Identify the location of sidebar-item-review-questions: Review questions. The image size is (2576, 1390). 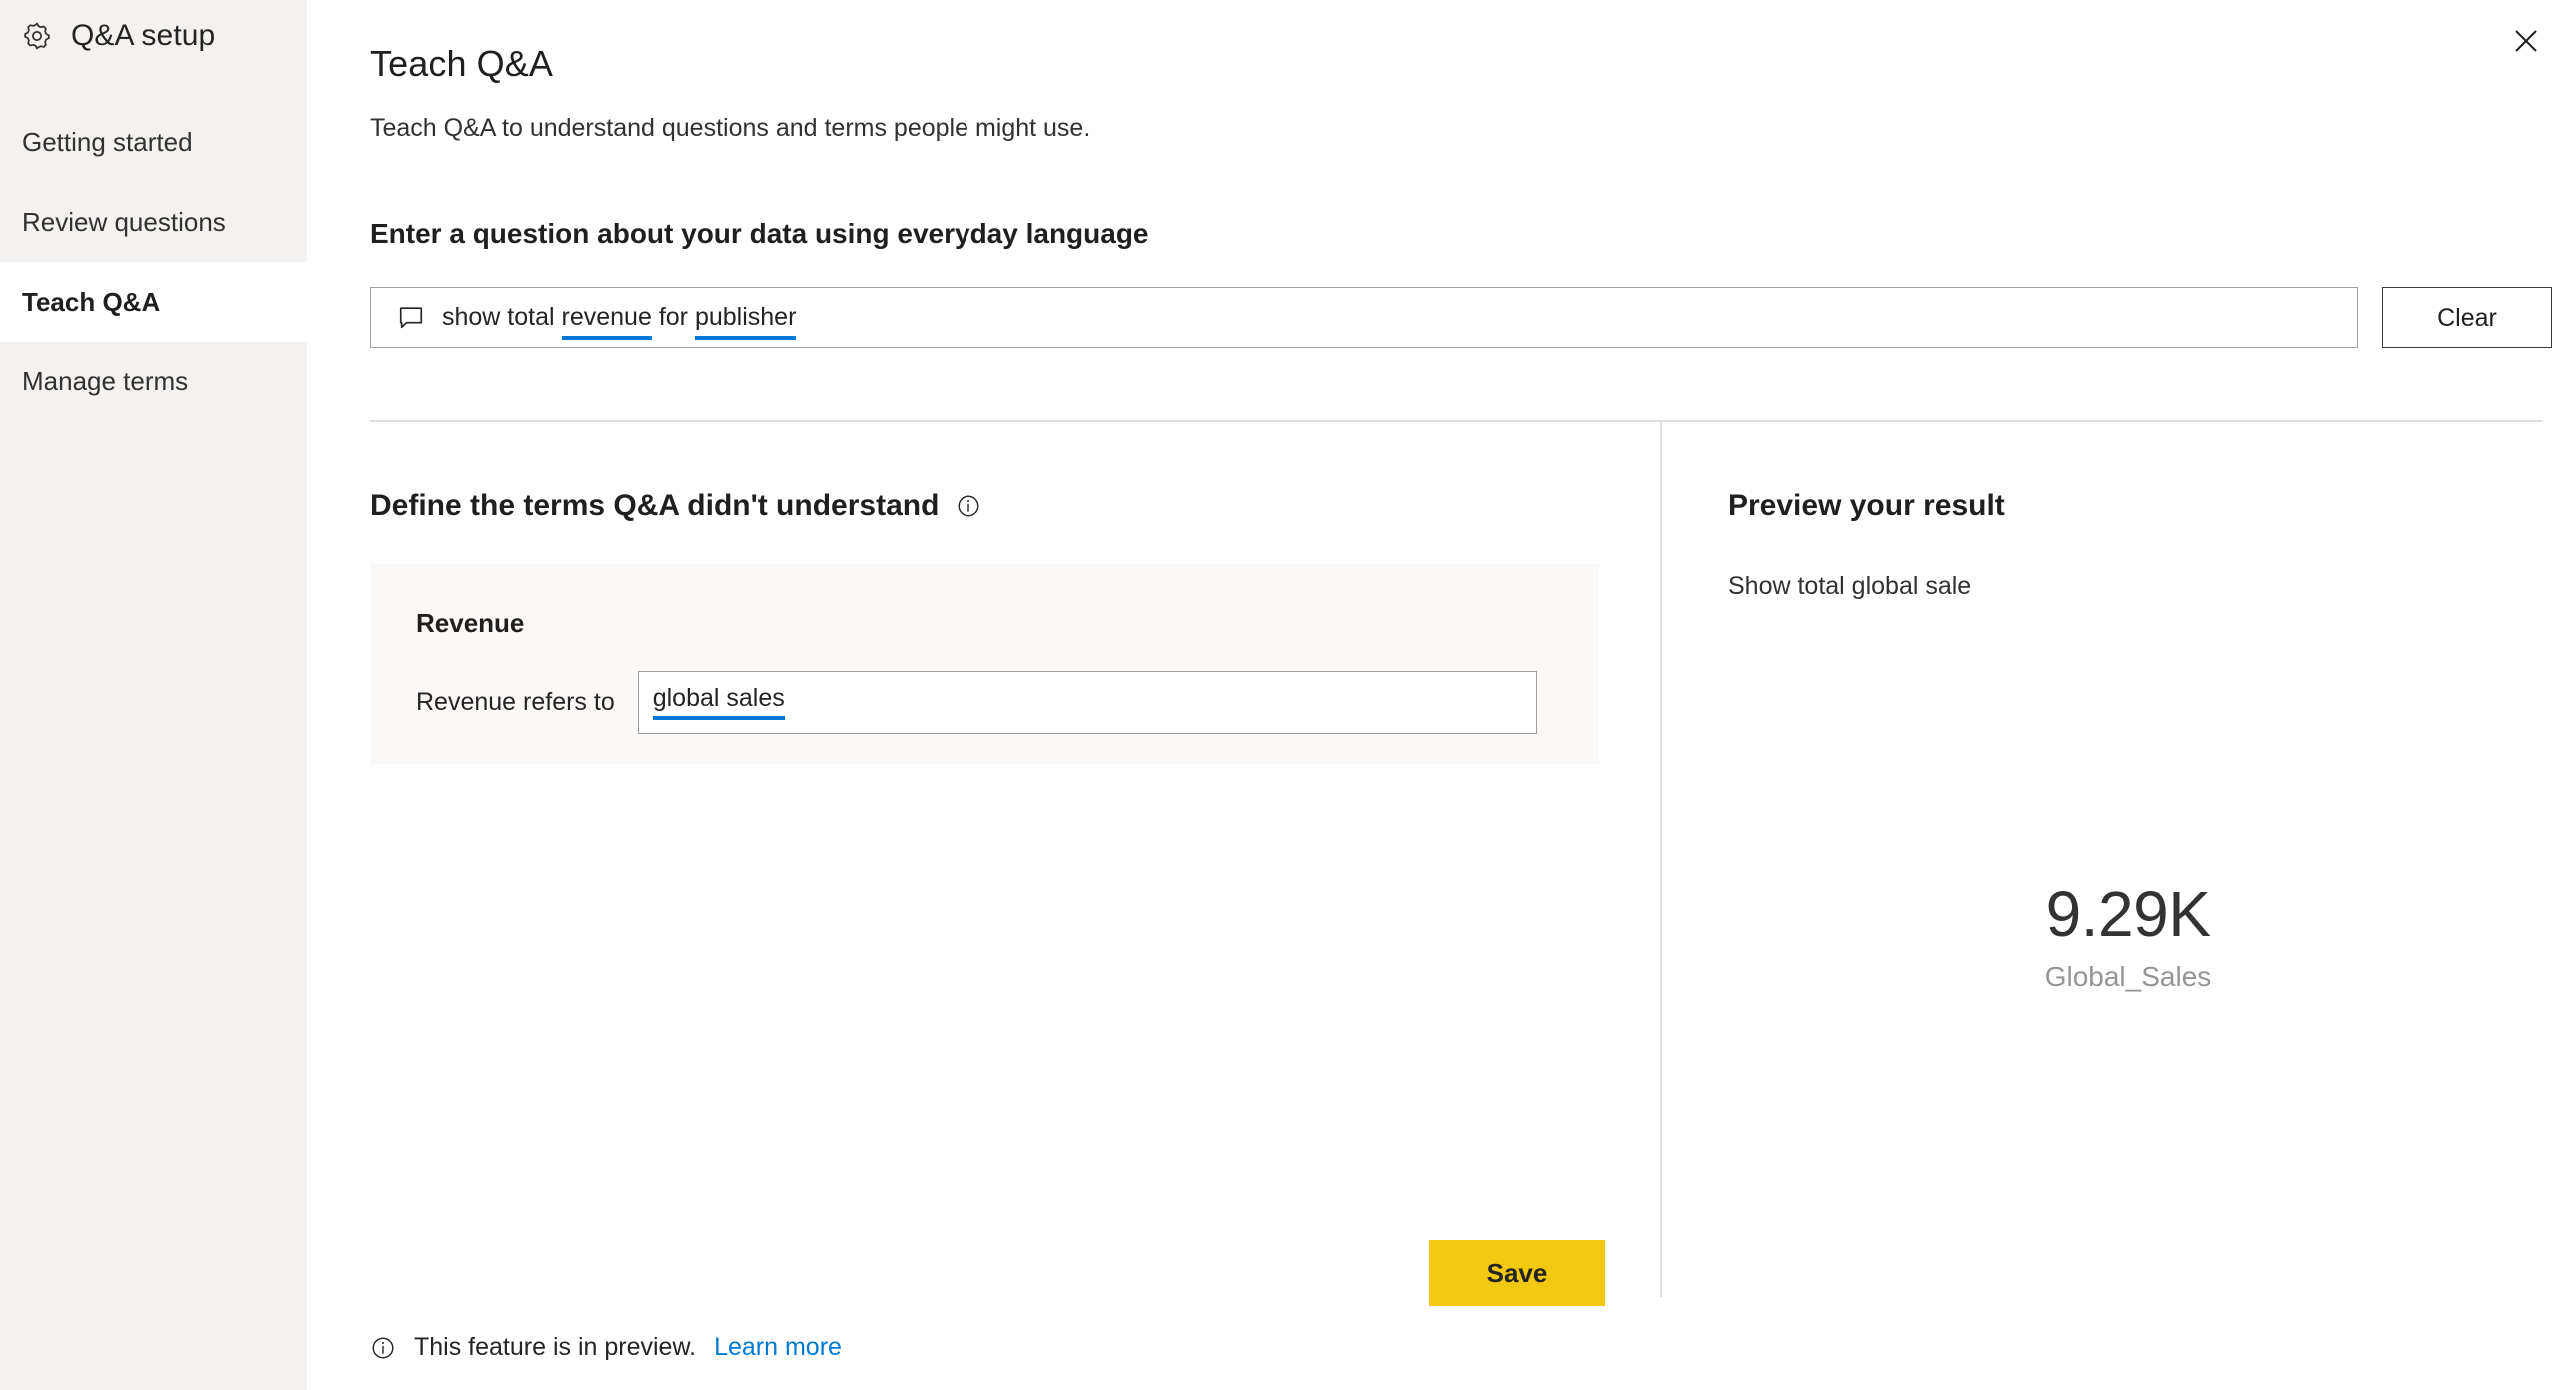
(153, 222).